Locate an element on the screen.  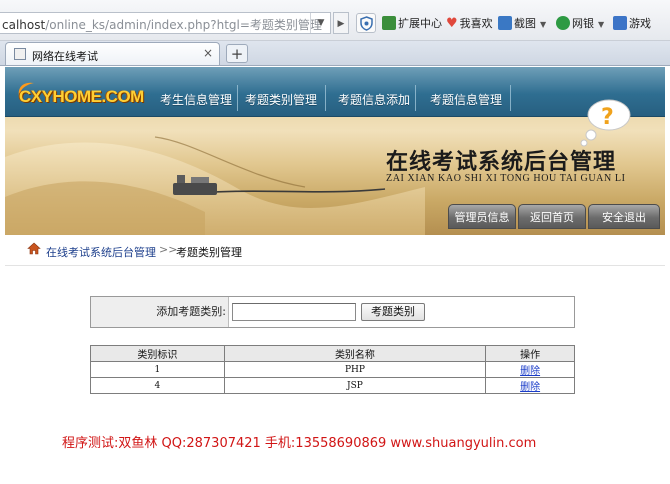
nav-category-management: 考题类别管理 is located at coordinates (281, 99).